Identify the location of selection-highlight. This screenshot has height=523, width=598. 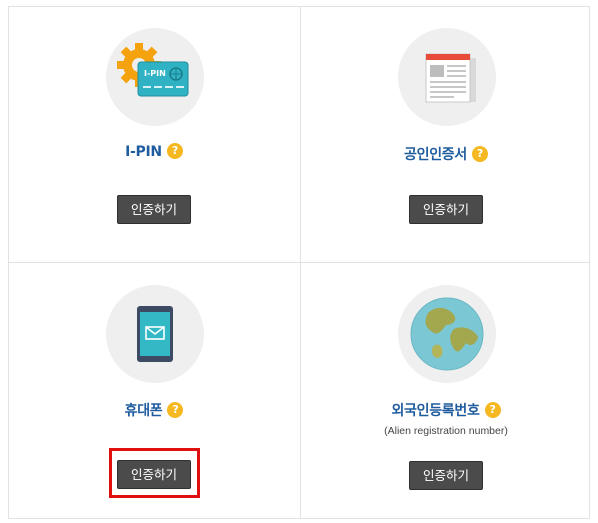
(154, 473).